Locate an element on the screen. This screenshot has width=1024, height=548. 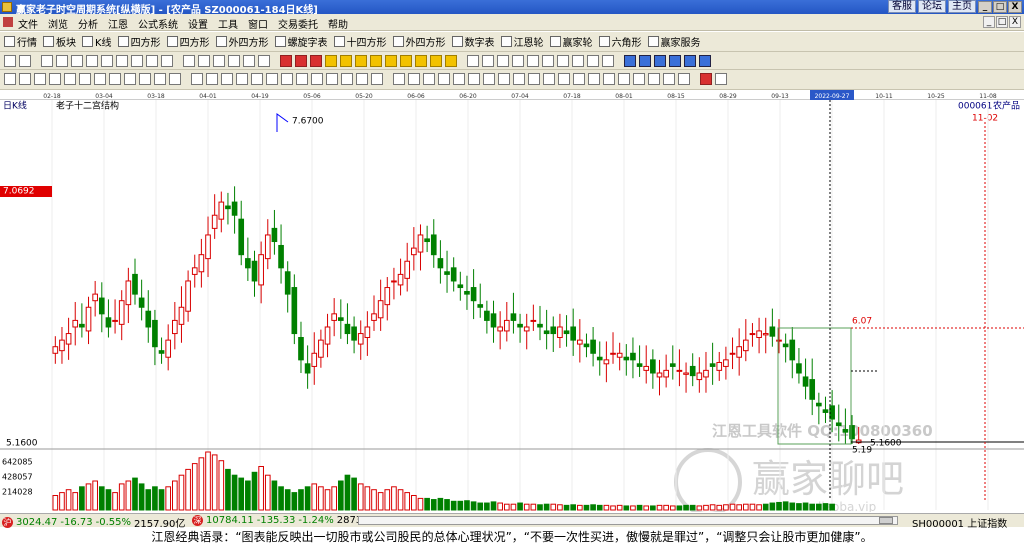
menu-settings: 设置 is located at coordinates (198, 23).